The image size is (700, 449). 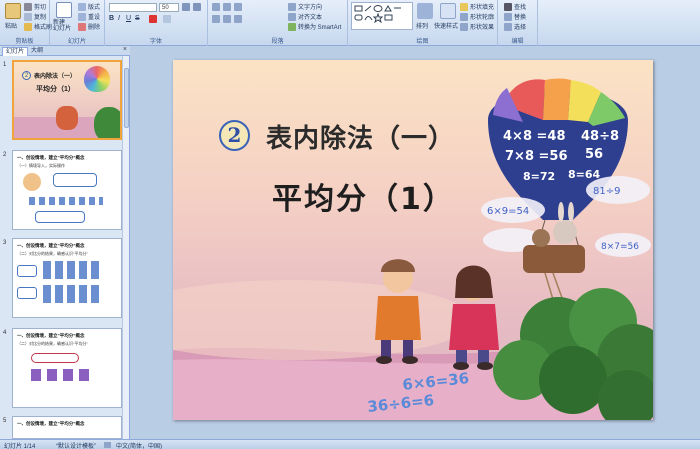 What do you see at coordinates (368, 18) in the screenshot?
I see `curve-shape-icon` at bounding box center [368, 18].